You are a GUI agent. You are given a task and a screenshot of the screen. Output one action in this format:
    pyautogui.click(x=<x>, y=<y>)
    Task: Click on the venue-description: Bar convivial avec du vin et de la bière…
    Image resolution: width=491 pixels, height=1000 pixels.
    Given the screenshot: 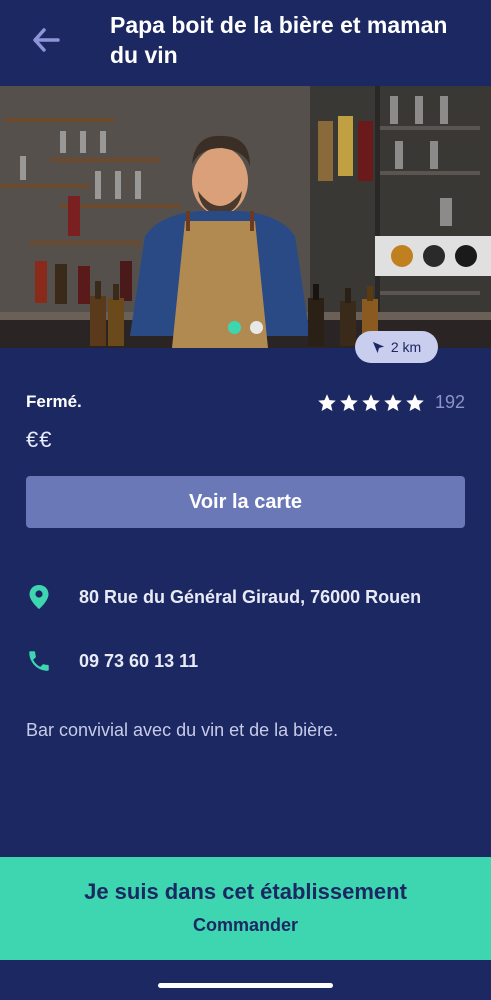 What is the action you would take?
    pyautogui.click(x=182, y=730)
    